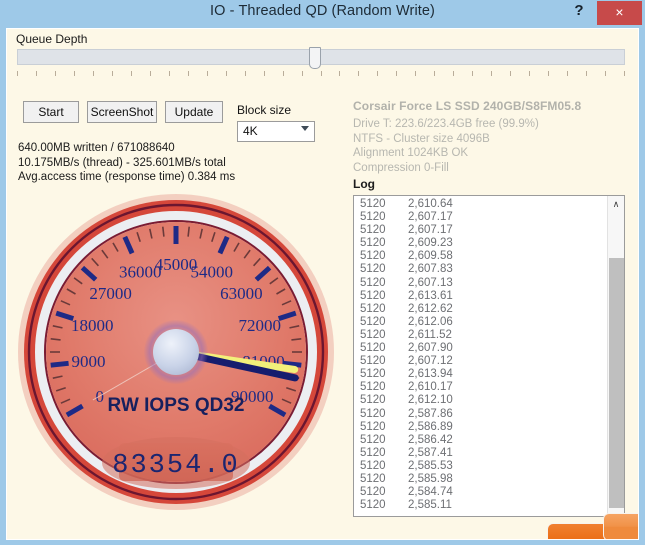  Describe the element at coordinates (480, 361) in the screenshot. I see `log-row: 5120 2,607.12` at that location.